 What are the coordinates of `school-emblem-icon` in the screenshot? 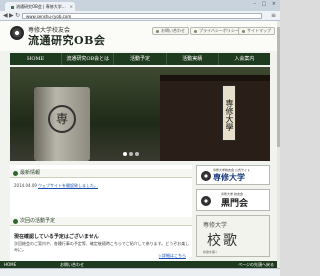 It's located at (17, 33).